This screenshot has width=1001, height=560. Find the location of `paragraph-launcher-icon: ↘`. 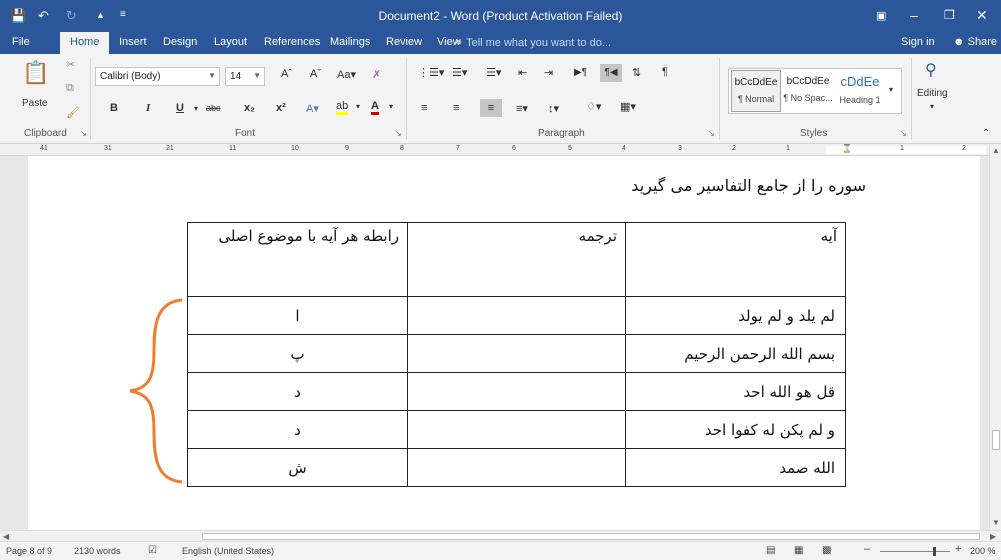

paragraph-launcher-icon: ↘ is located at coordinates (711, 133).